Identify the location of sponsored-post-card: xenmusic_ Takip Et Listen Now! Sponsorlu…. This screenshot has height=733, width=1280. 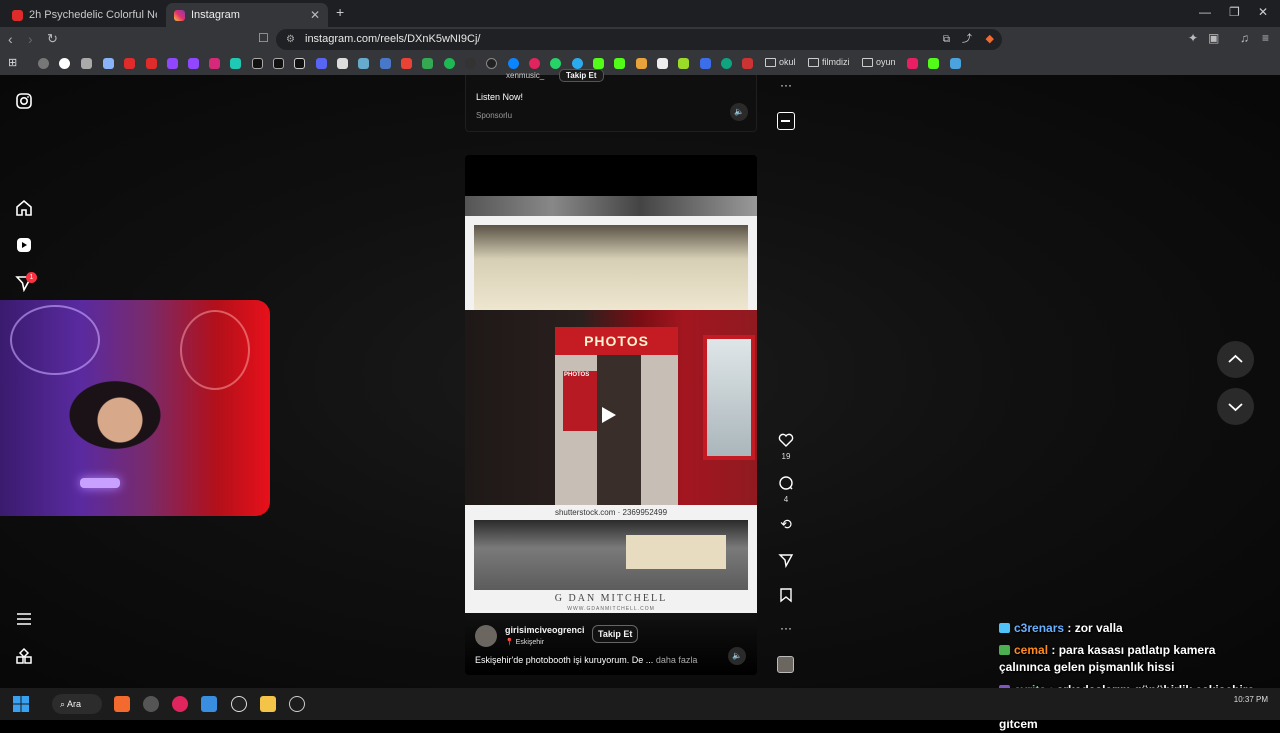
(611, 100).